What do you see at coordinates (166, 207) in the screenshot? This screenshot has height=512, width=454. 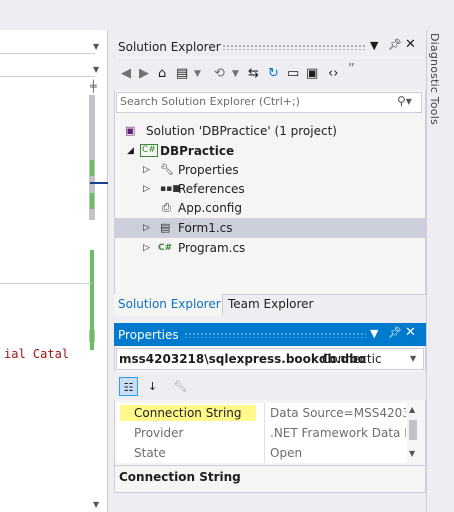 I see `config-icon: ⎙` at bounding box center [166, 207].